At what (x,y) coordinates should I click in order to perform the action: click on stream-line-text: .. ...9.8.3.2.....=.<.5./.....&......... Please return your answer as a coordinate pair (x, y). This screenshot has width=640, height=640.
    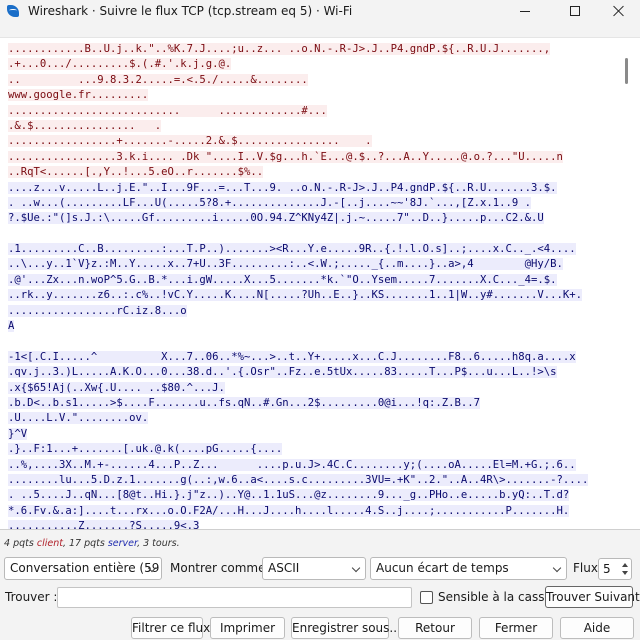
    Looking at the image, I should click on (158, 79).